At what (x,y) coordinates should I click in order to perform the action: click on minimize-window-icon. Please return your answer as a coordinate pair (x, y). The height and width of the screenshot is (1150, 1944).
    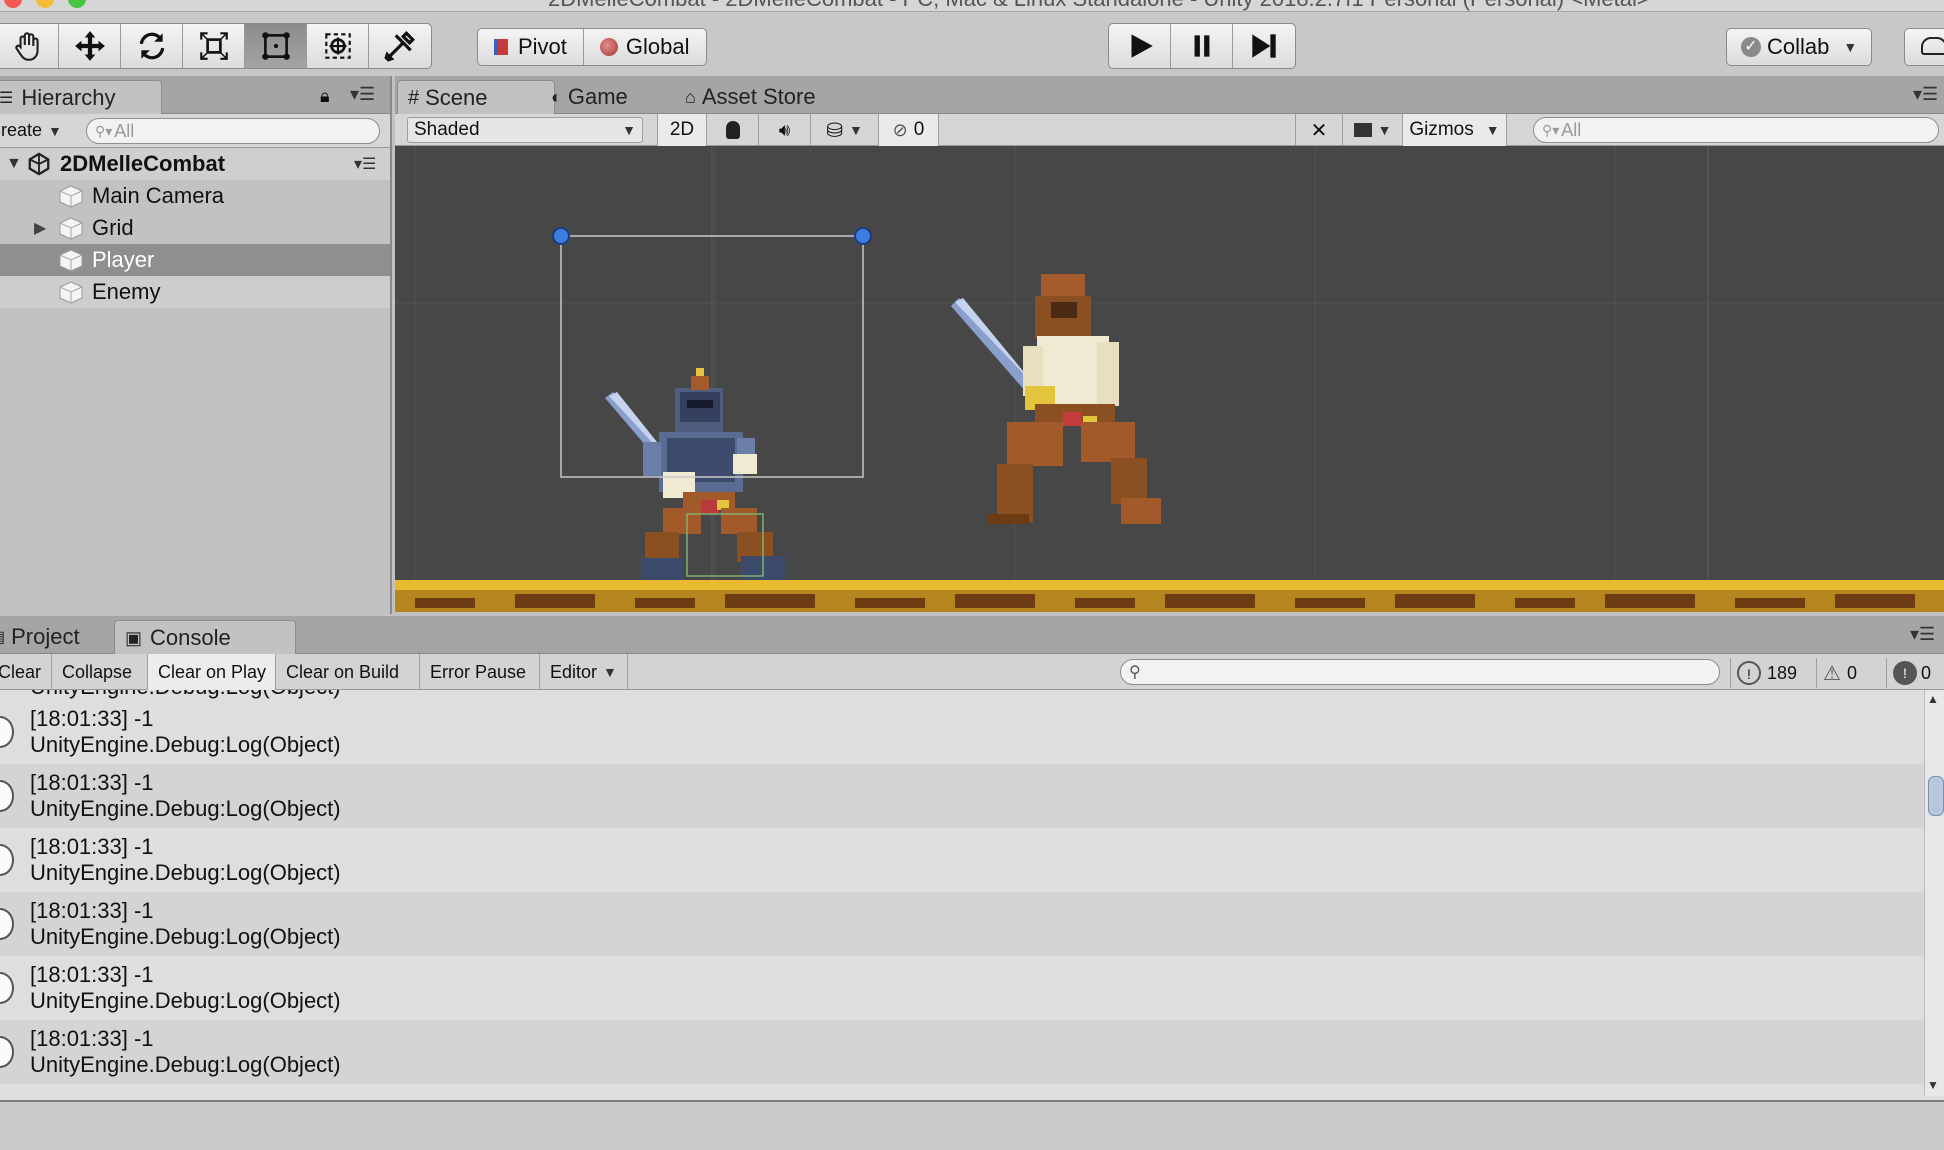
    Looking at the image, I should click on (45, 4).